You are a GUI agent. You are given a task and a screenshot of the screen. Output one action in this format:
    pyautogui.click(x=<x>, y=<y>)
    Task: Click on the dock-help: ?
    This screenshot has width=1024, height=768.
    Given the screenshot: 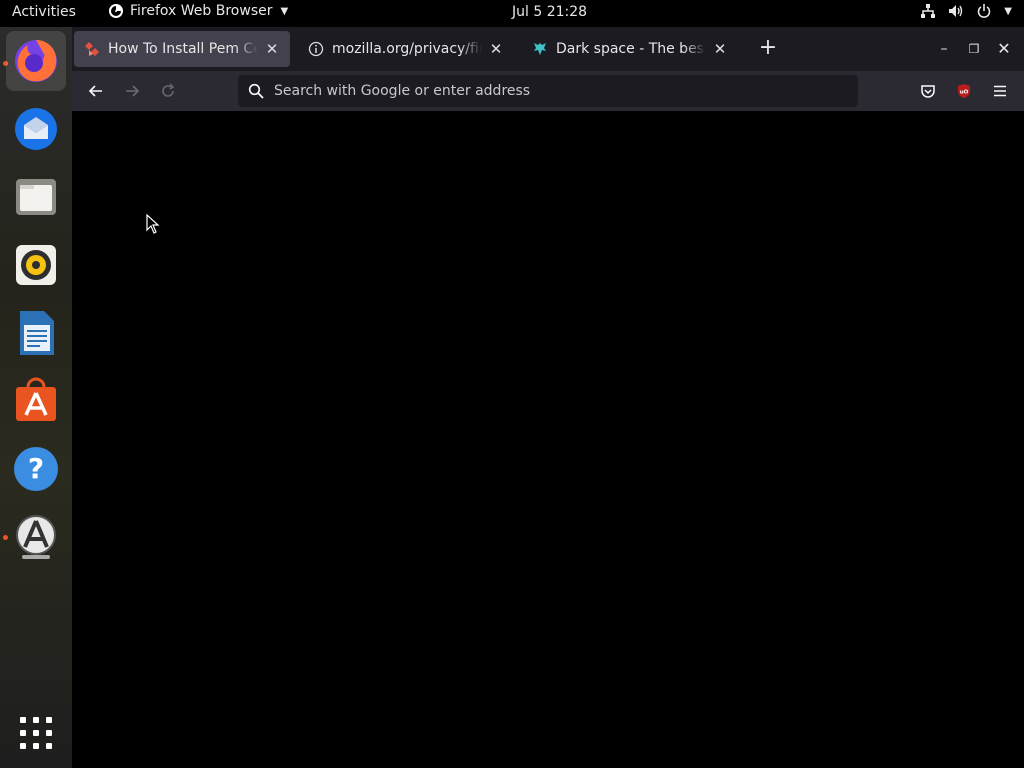 What is the action you would take?
    pyautogui.click(x=36, y=469)
    